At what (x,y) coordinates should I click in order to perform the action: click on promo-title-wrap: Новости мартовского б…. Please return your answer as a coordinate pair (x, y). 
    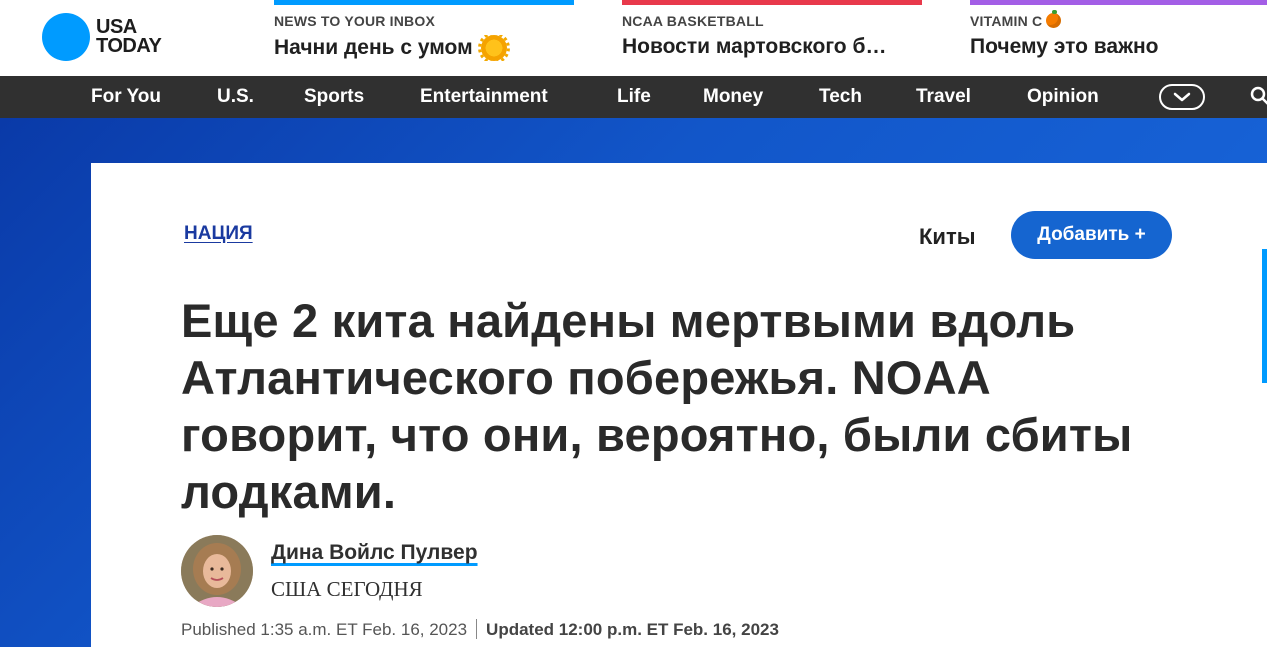
    Looking at the image, I should click on (772, 47).